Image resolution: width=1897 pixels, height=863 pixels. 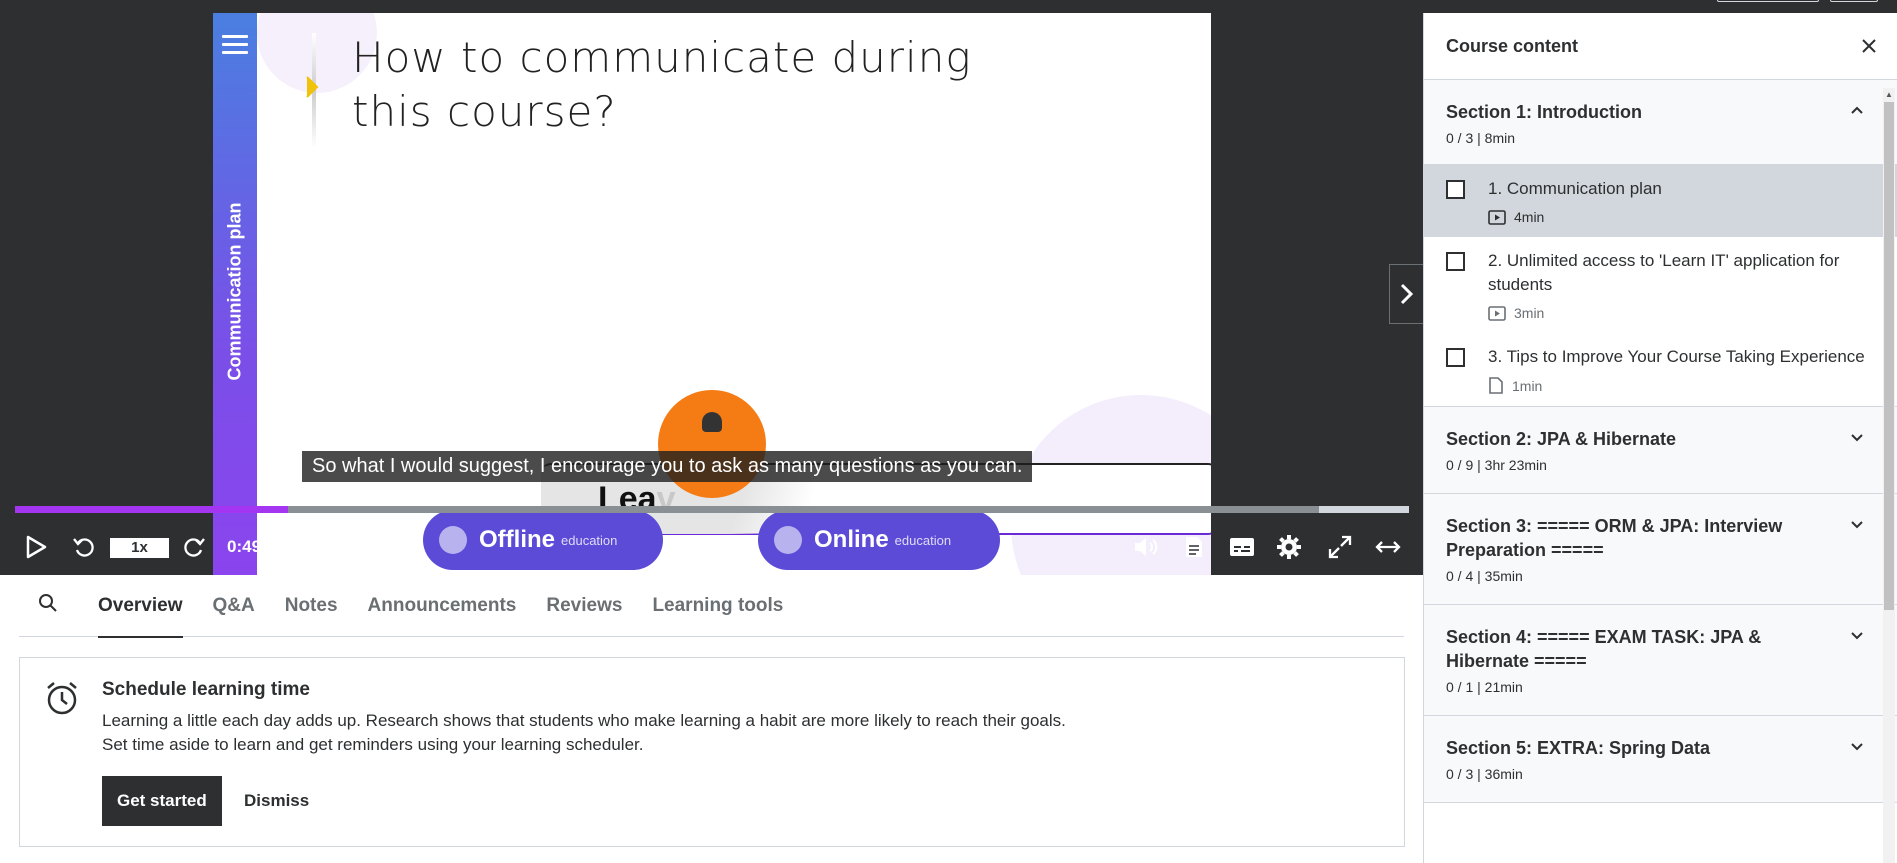 I want to click on section-title: Section 1: Introduction, so click(x=1544, y=112).